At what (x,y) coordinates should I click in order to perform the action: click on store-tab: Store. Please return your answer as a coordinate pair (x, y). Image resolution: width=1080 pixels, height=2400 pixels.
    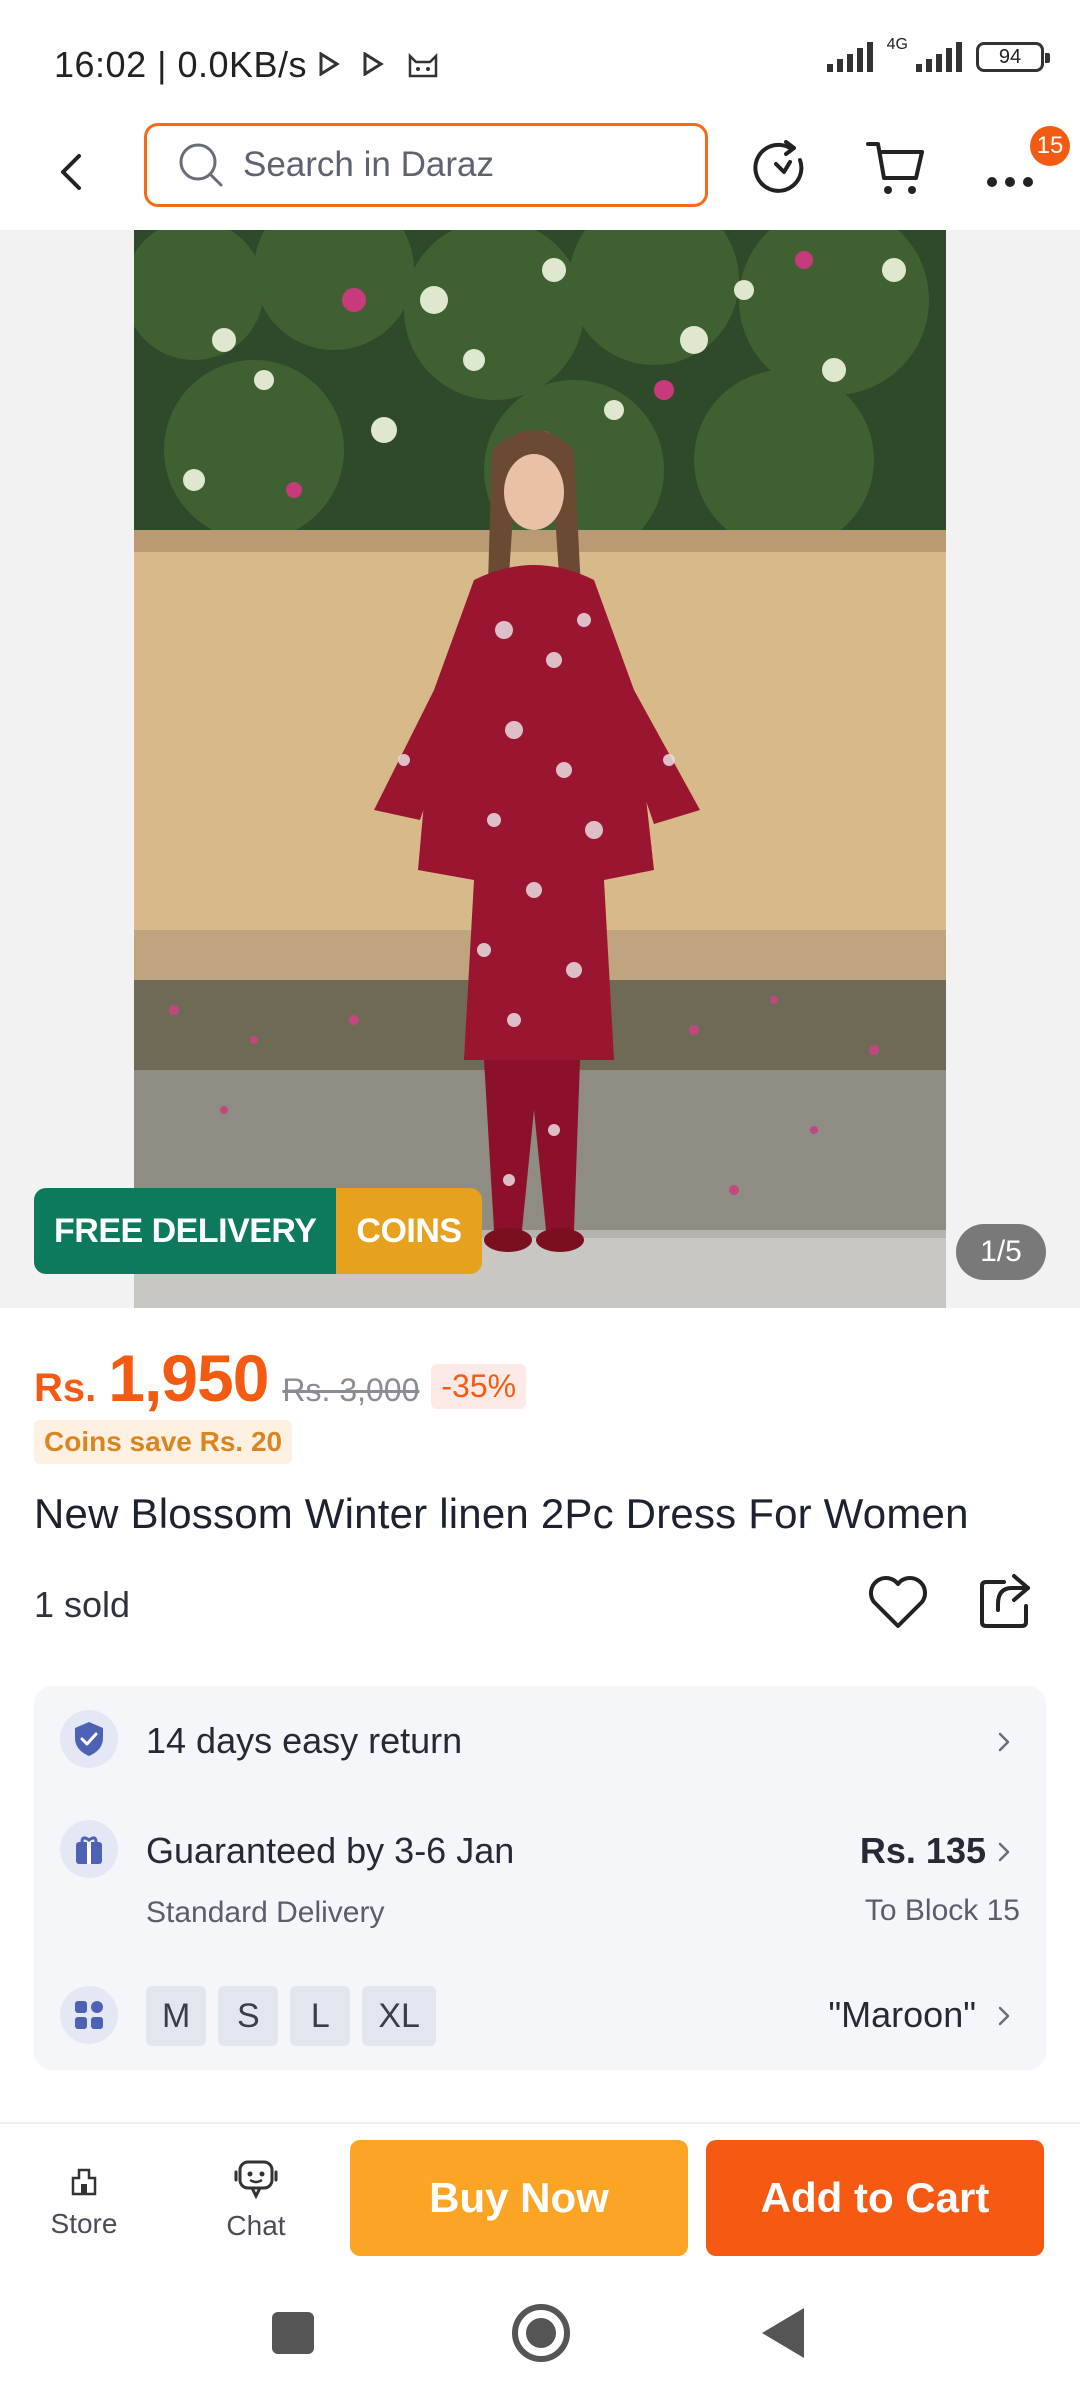
    Looking at the image, I should click on (84, 2202).